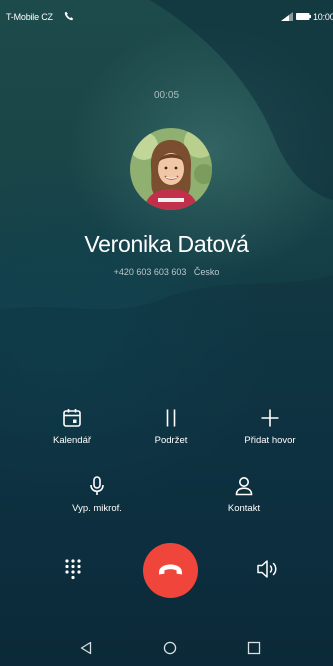 Image resolution: width=333 pixels, height=666 pixels. What do you see at coordinates (244, 486) in the screenshot?
I see `person-icon` at bounding box center [244, 486].